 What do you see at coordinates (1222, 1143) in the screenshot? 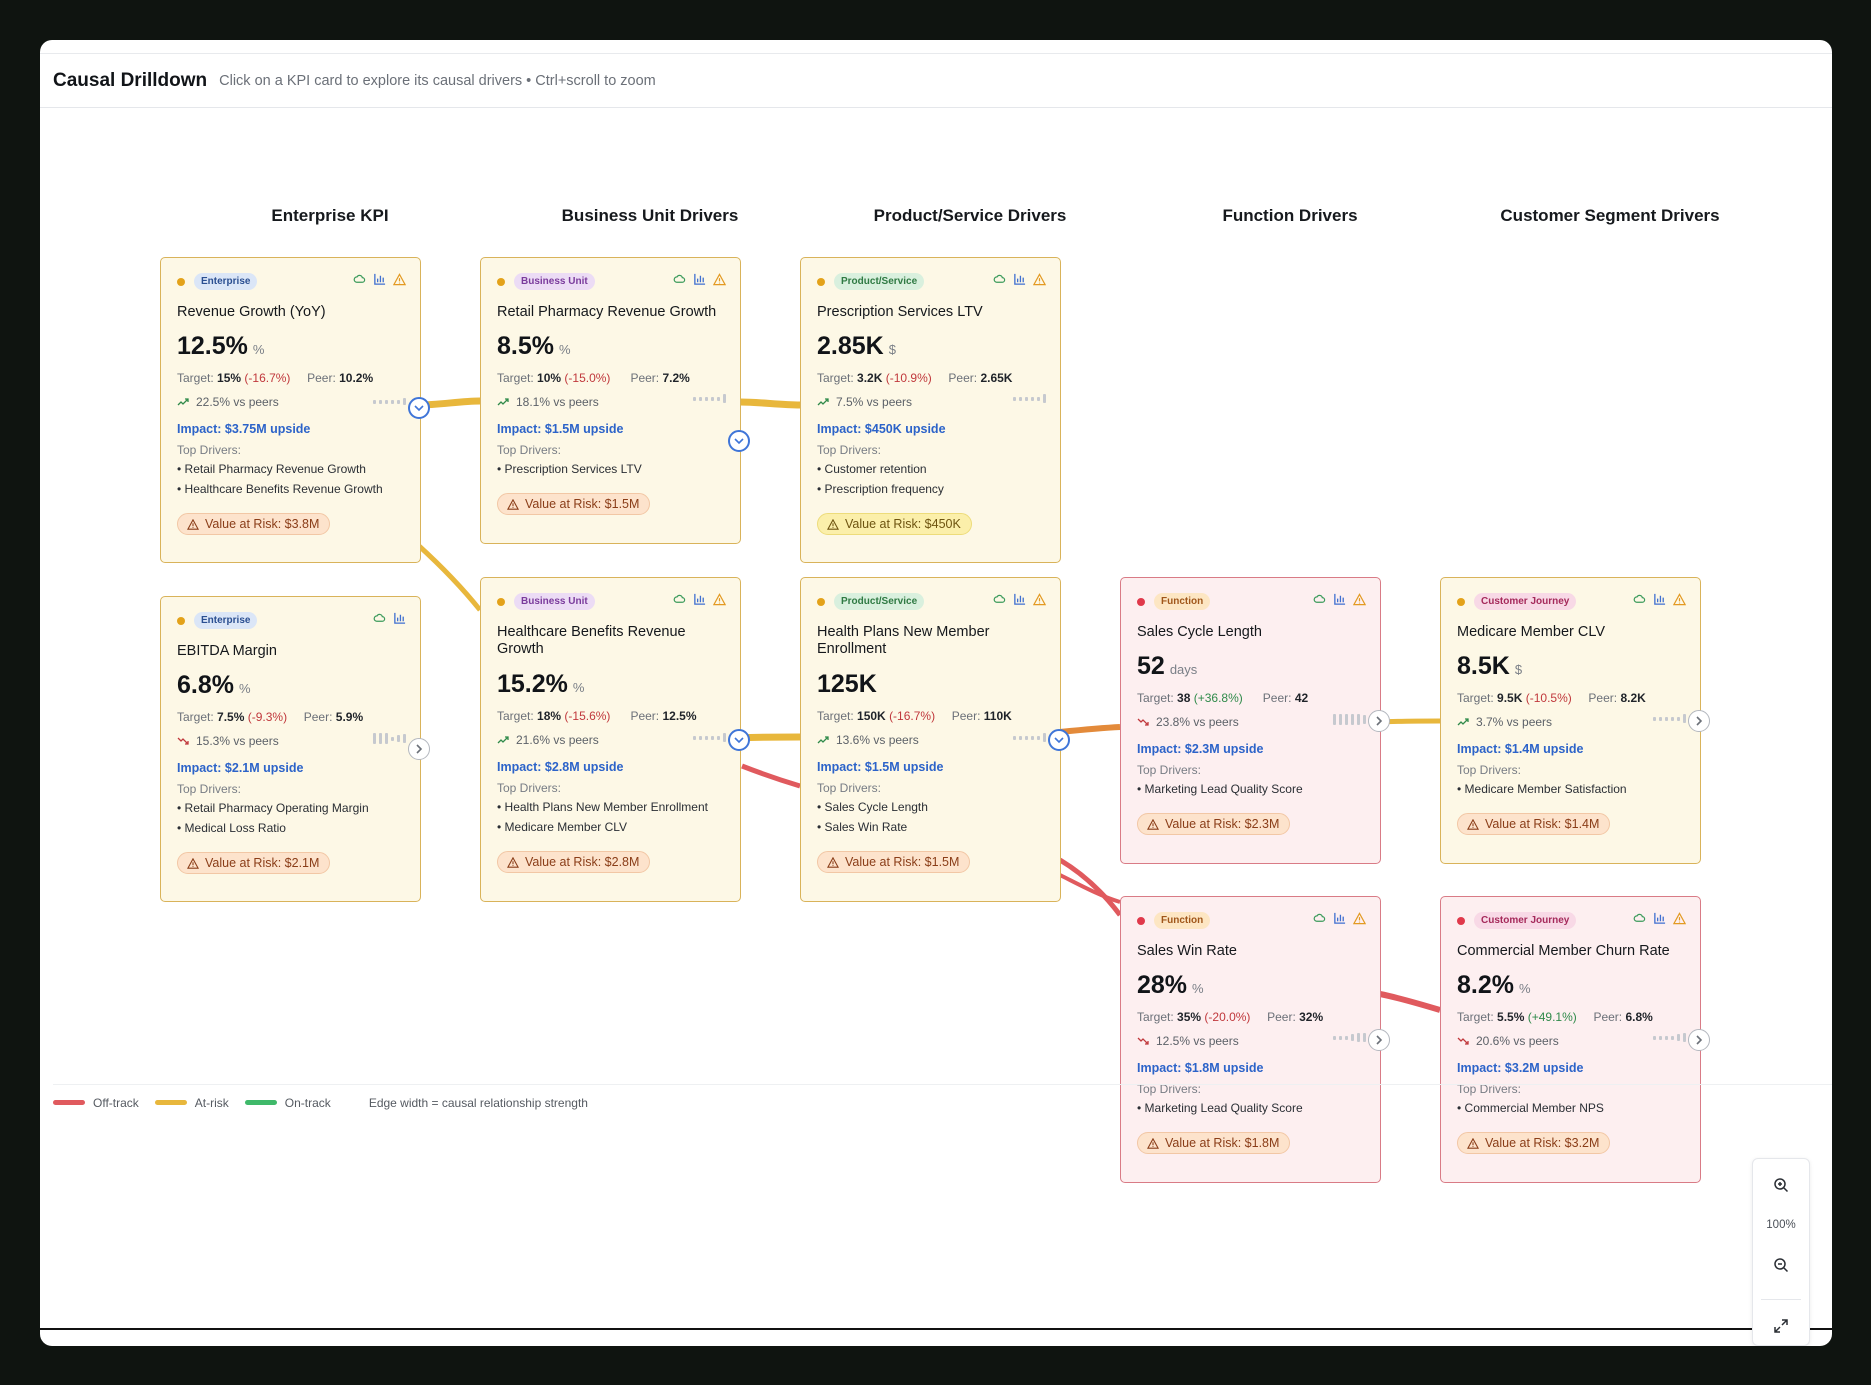
I see `value-at-risk-text: Value at Risk: $1.8M` at bounding box center [1222, 1143].